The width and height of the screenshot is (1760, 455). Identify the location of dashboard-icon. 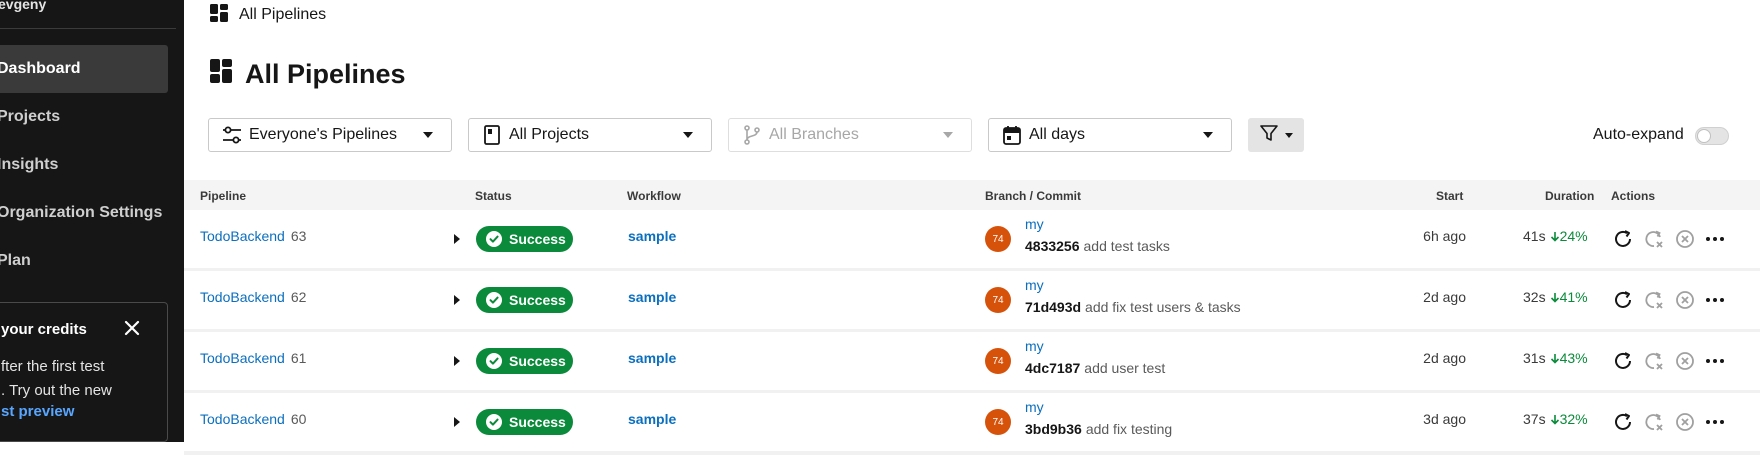
(219, 15).